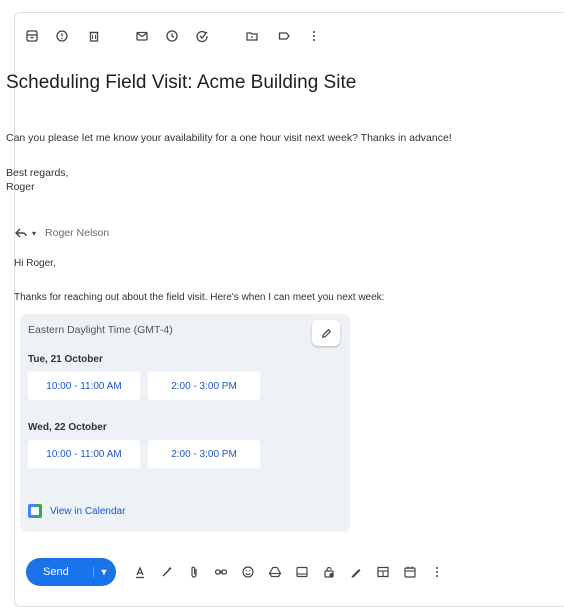 The image size is (565, 607). I want to click on drive-icon, so click(275, 572).